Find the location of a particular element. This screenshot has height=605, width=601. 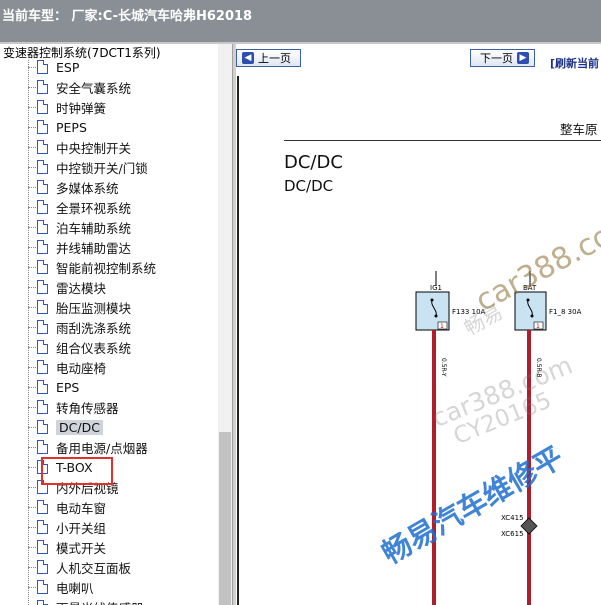

tree-item: 雨刮洗涤系统 is located at coordinates (79, 327).